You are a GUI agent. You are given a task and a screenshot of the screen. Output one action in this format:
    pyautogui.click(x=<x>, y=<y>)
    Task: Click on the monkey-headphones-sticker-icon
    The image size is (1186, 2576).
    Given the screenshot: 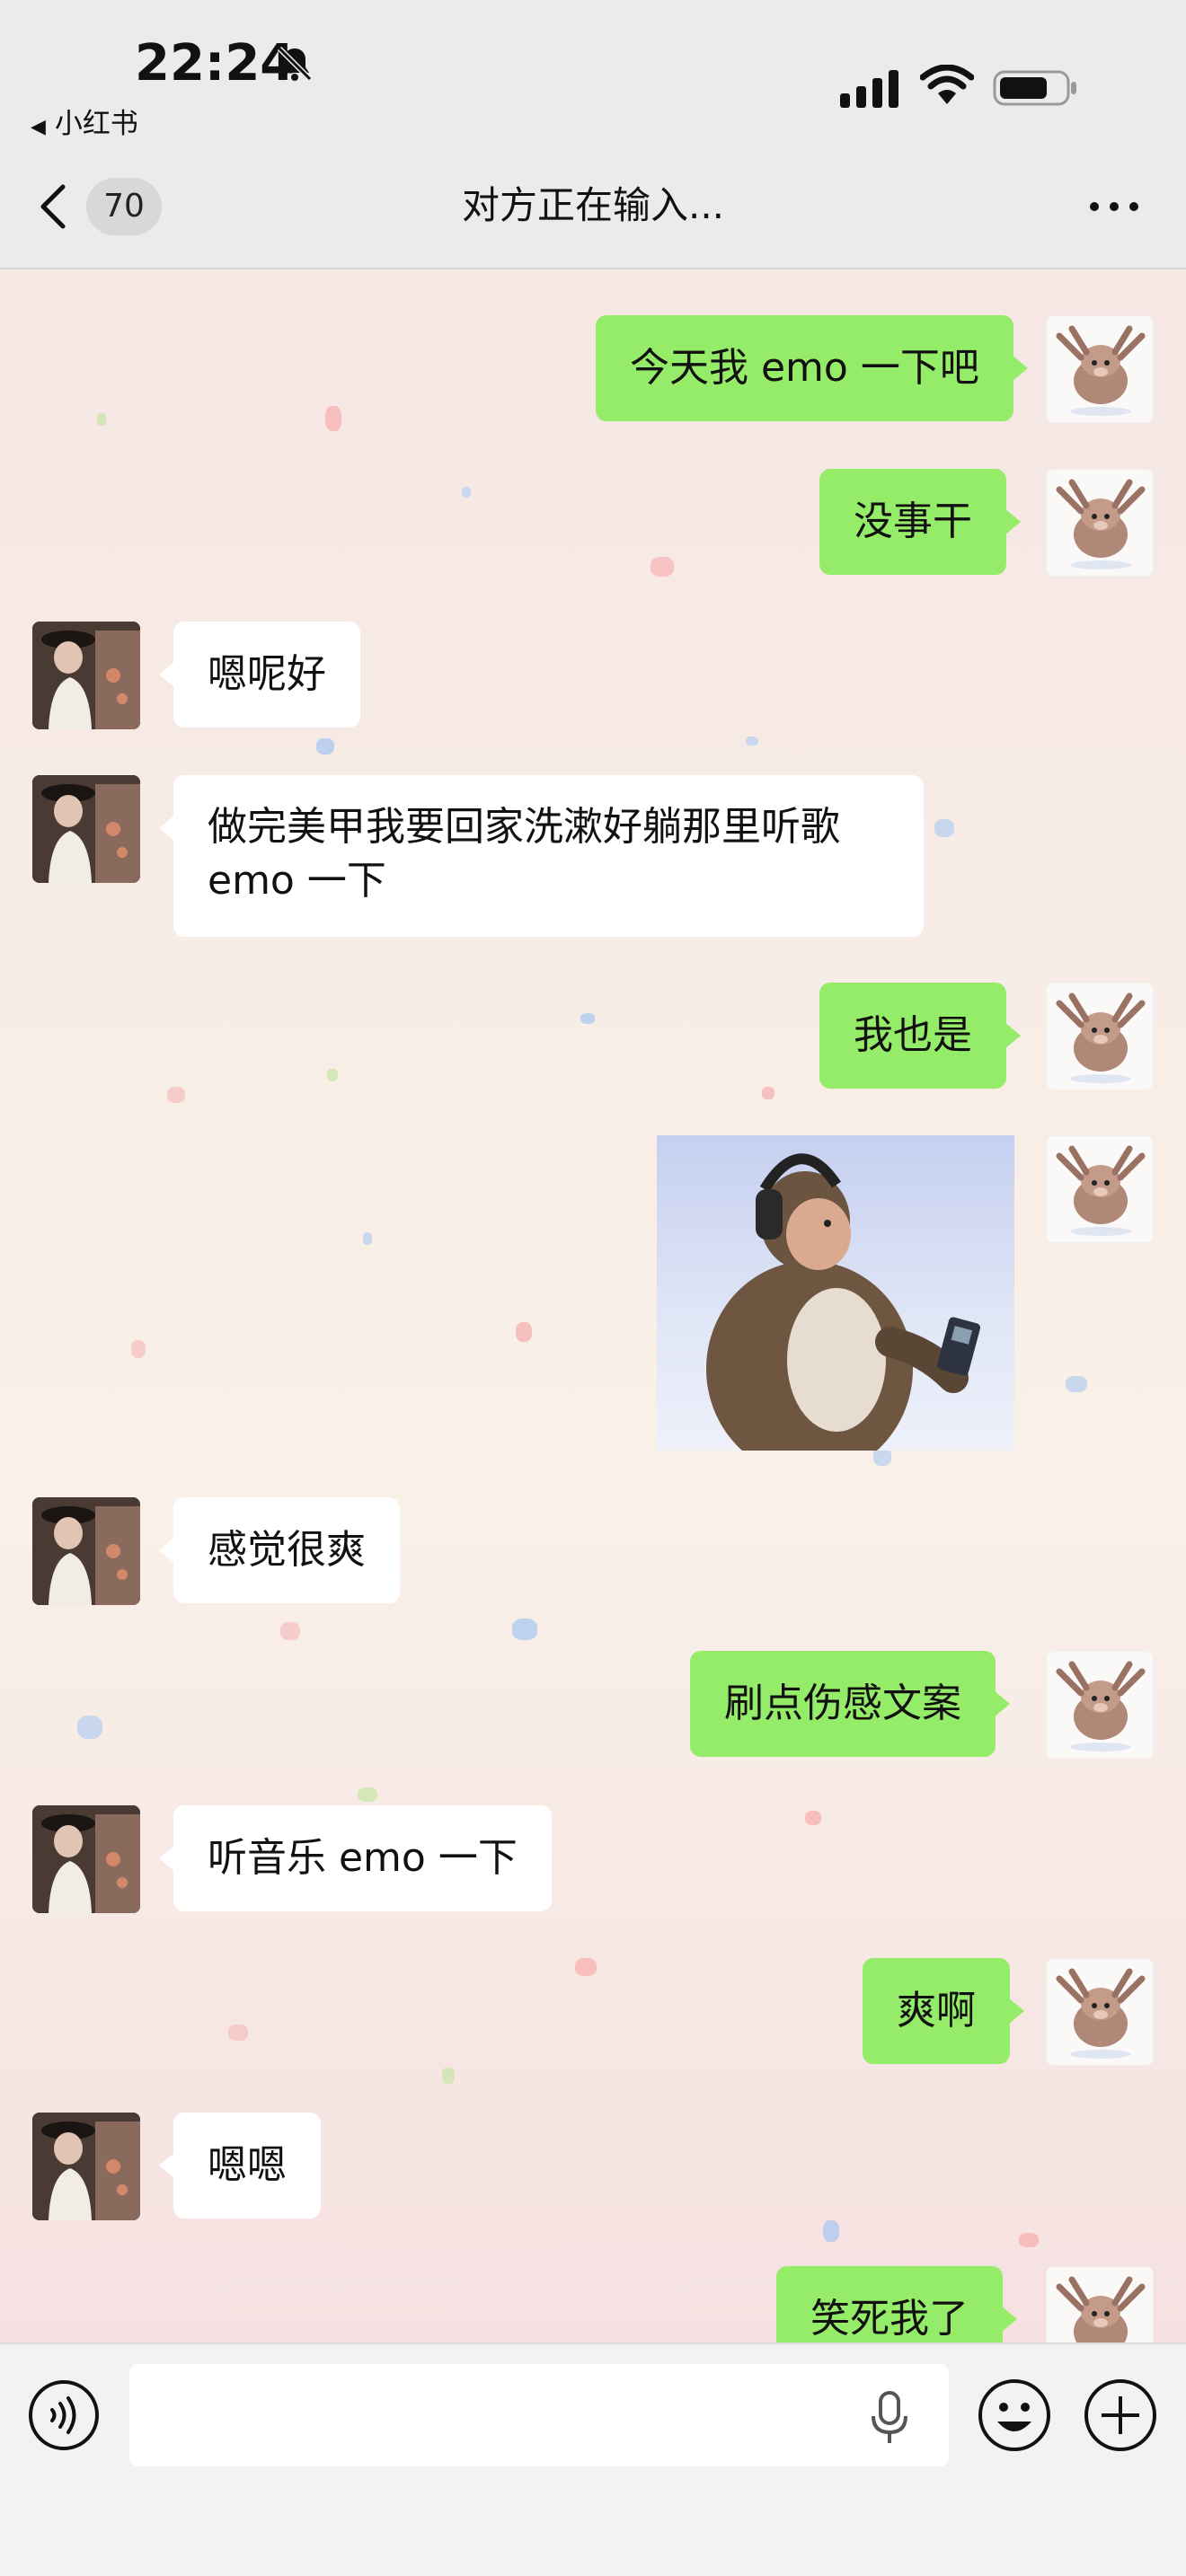 What is the action you would take?
    pyautogui.click(x=843, y=1302)
    